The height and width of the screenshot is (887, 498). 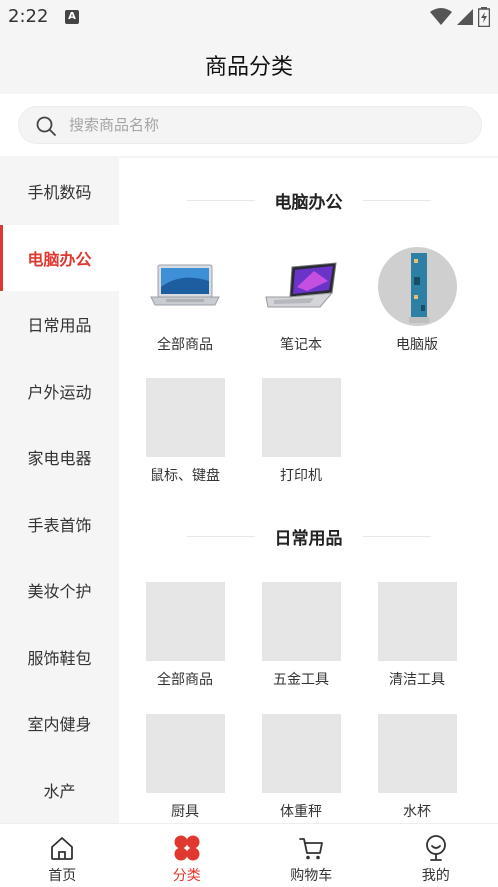 I want to click on status-time: 2:22, so click(x=28, y=16).